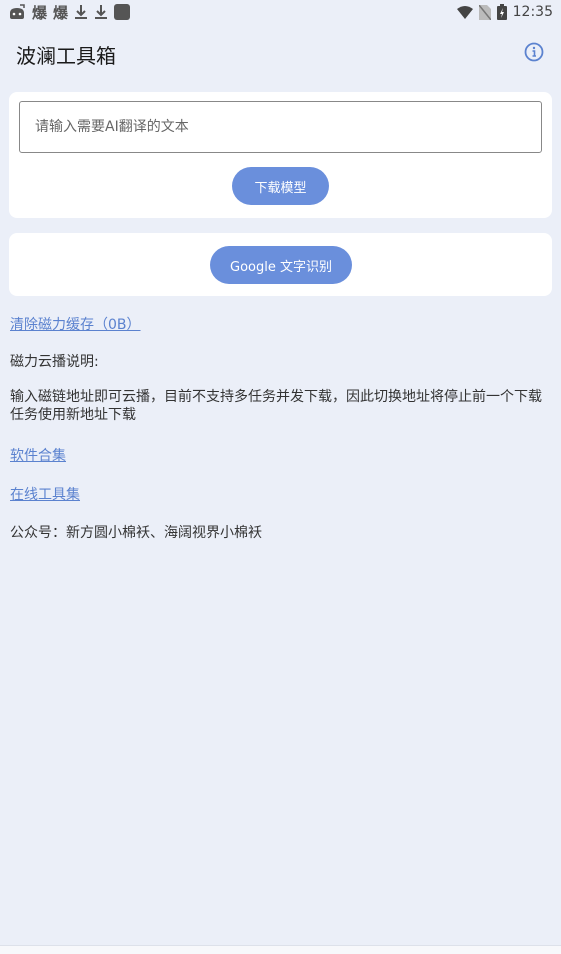  What do you see at coordinates (45, 494) in the screenshot?
I see `online-tools-link: 在线工具集` at bounding box center [45, 494].